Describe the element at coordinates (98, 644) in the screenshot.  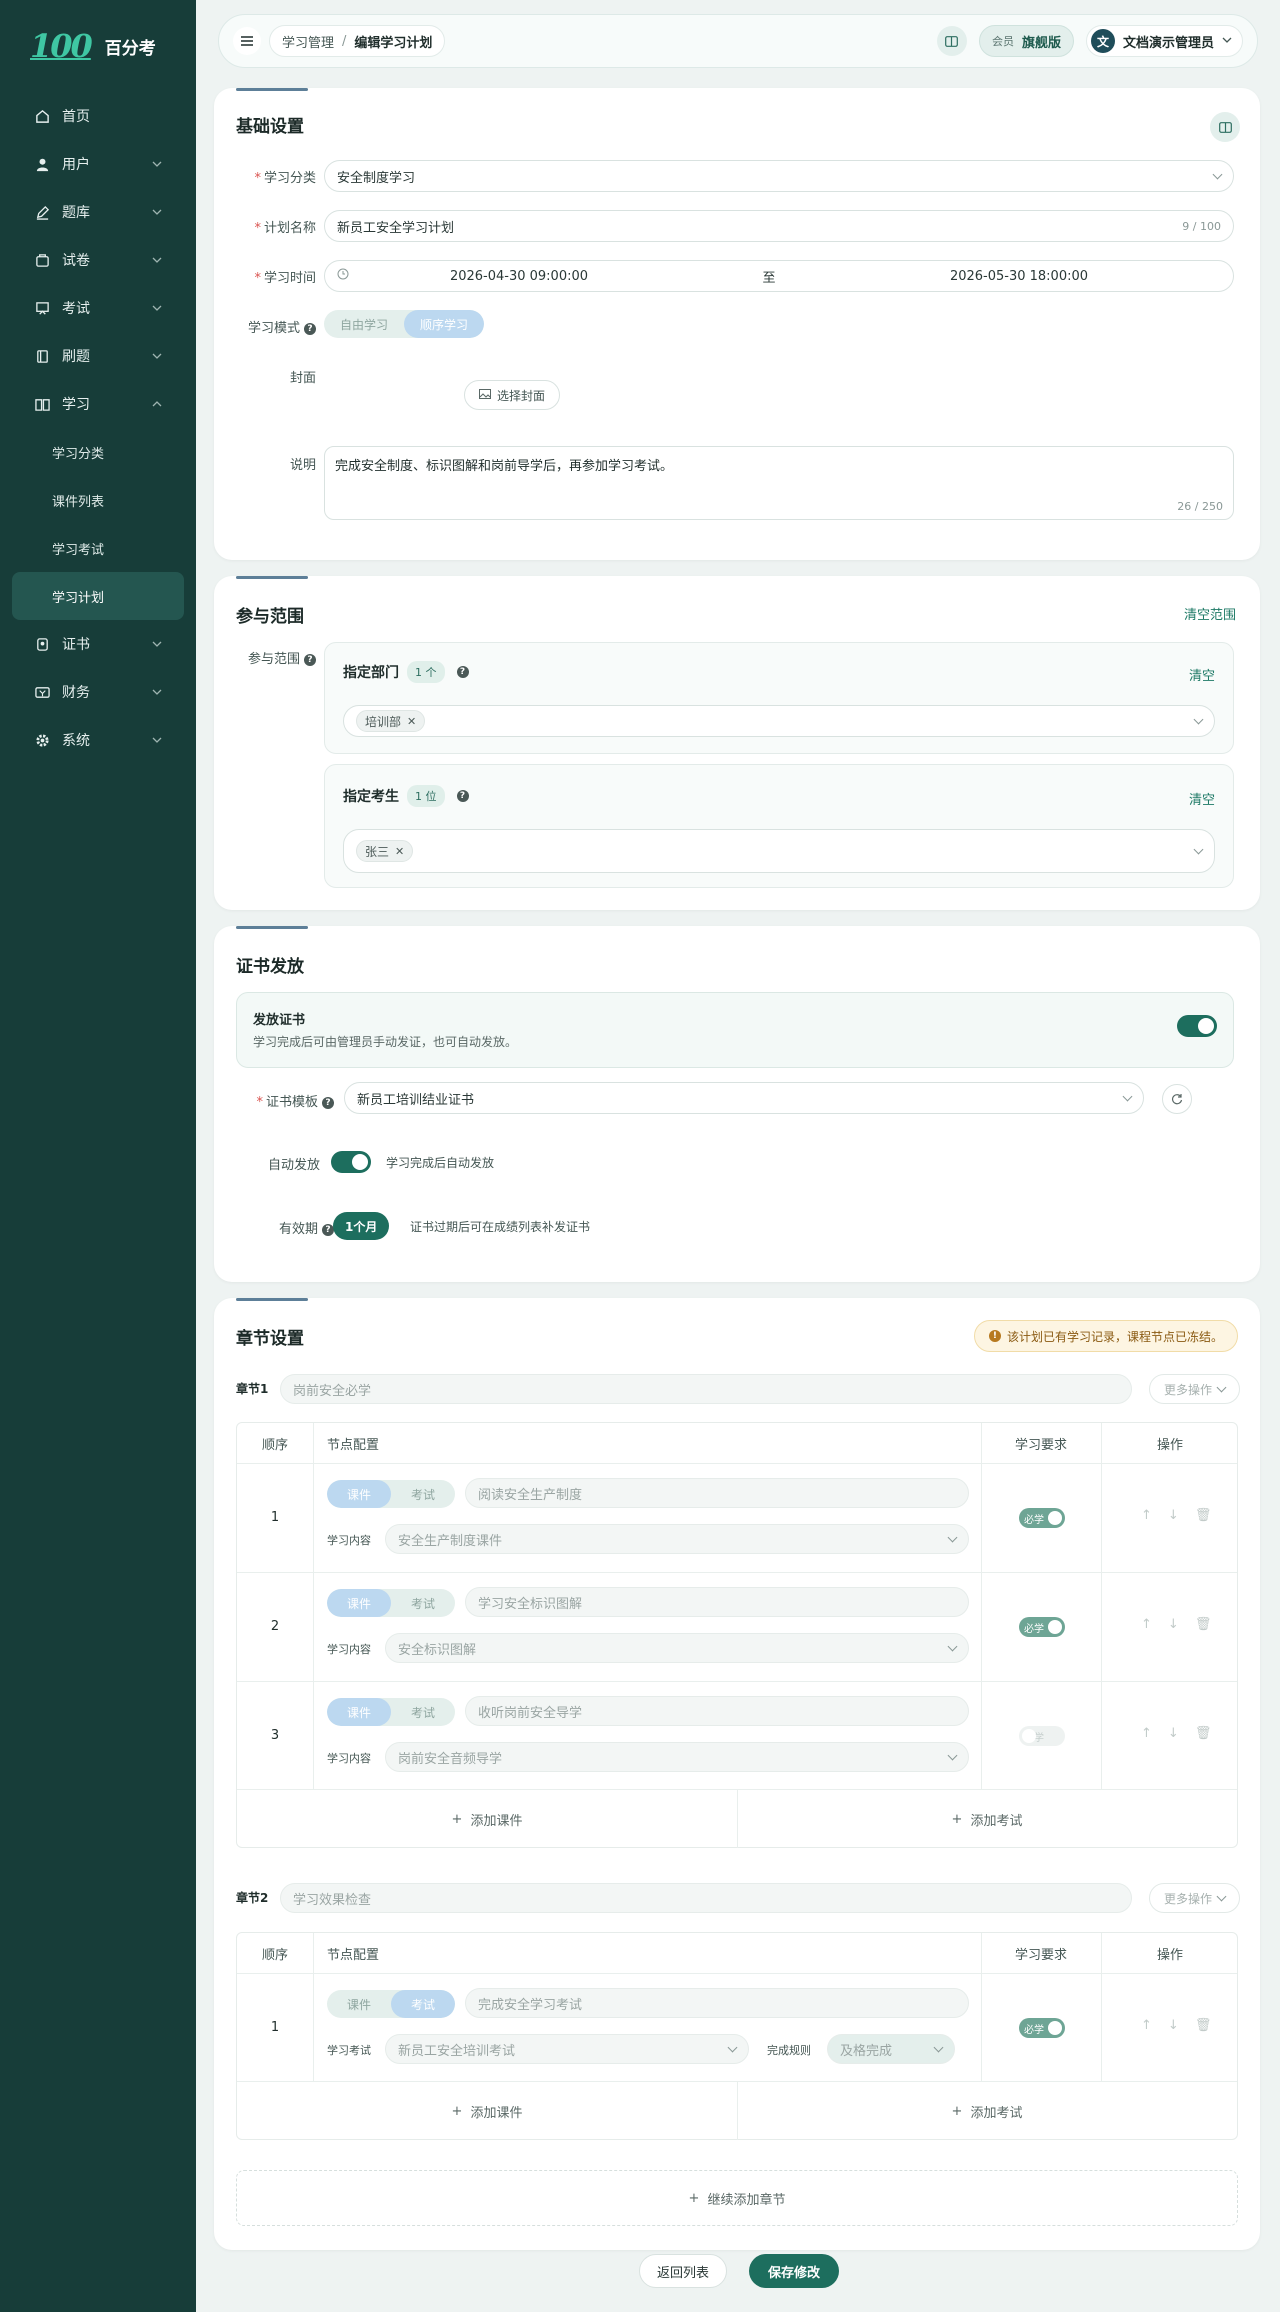
I see `sidebar-item-cert: 证书` at that location.